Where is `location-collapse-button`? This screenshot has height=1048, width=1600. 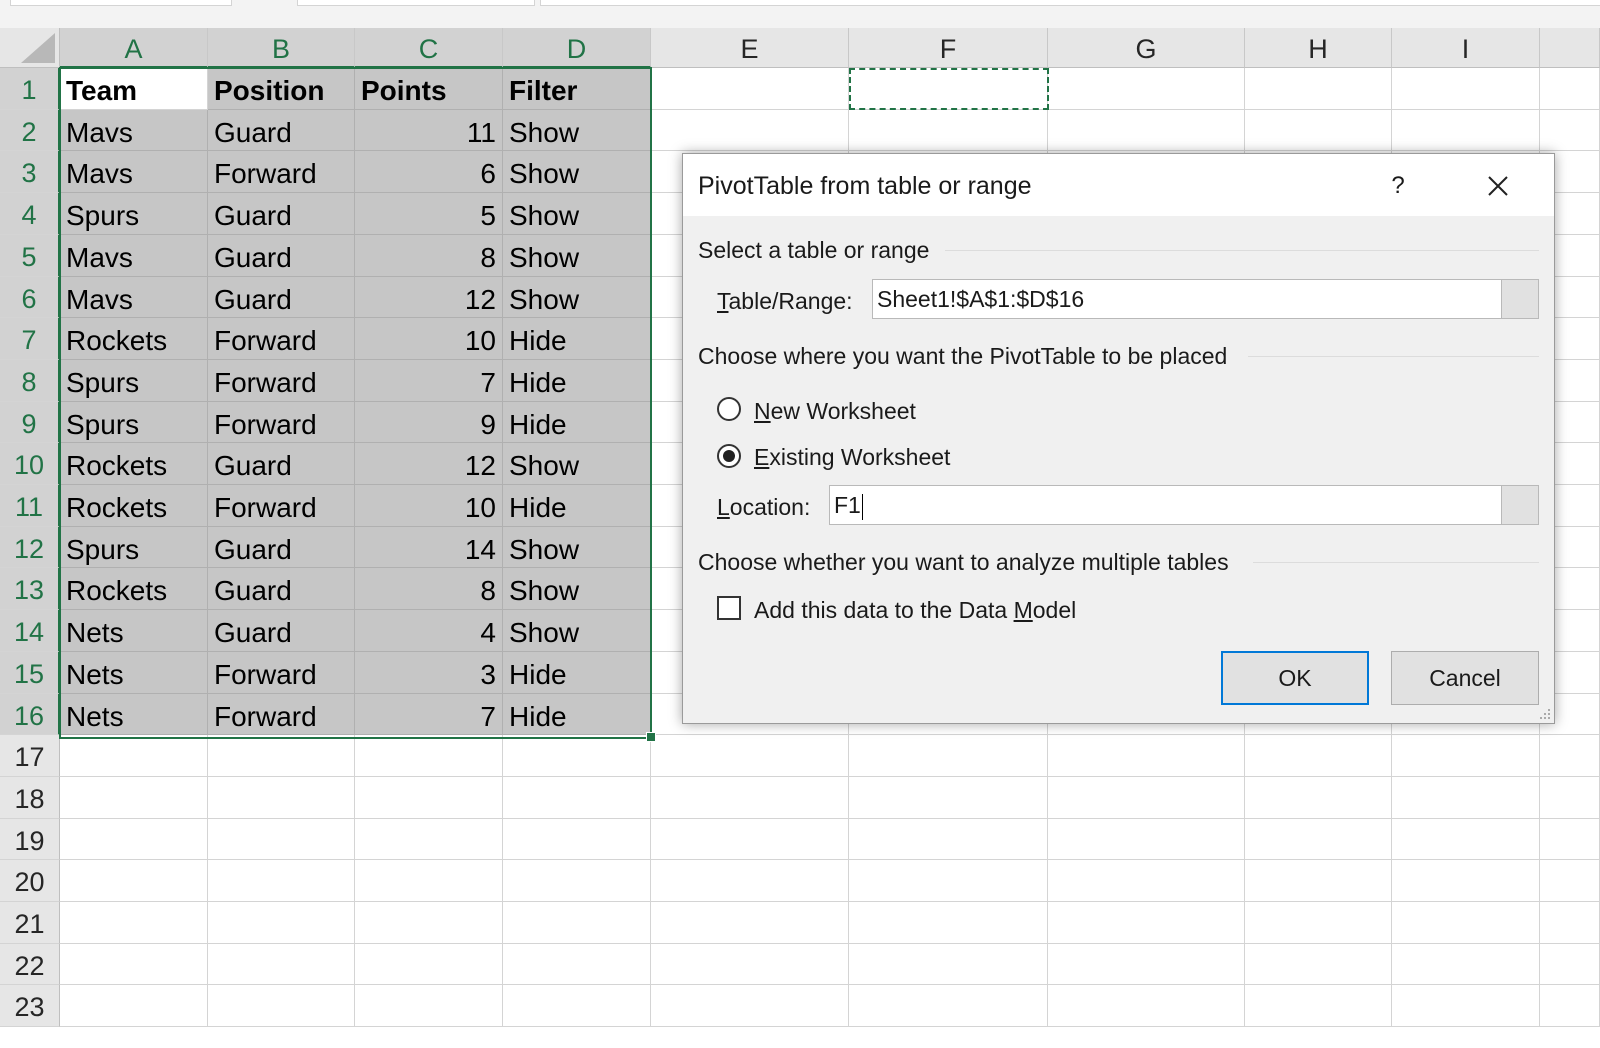
location-collapse-button is located at coordinates (1520, 505).